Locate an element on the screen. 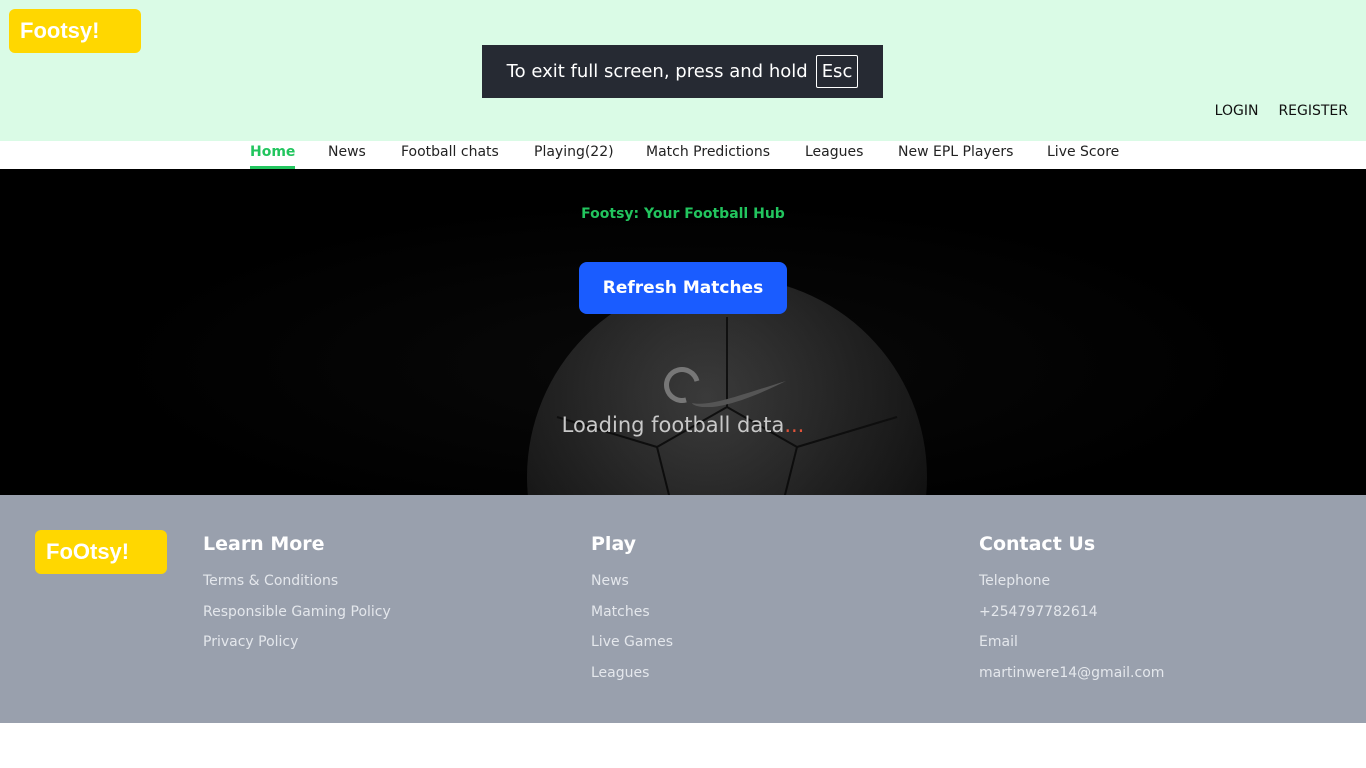 The height and width of the screenshot is (768, 1366). nav-item-new-epl-players: New EPL Players is located at coordinates (955, 156).